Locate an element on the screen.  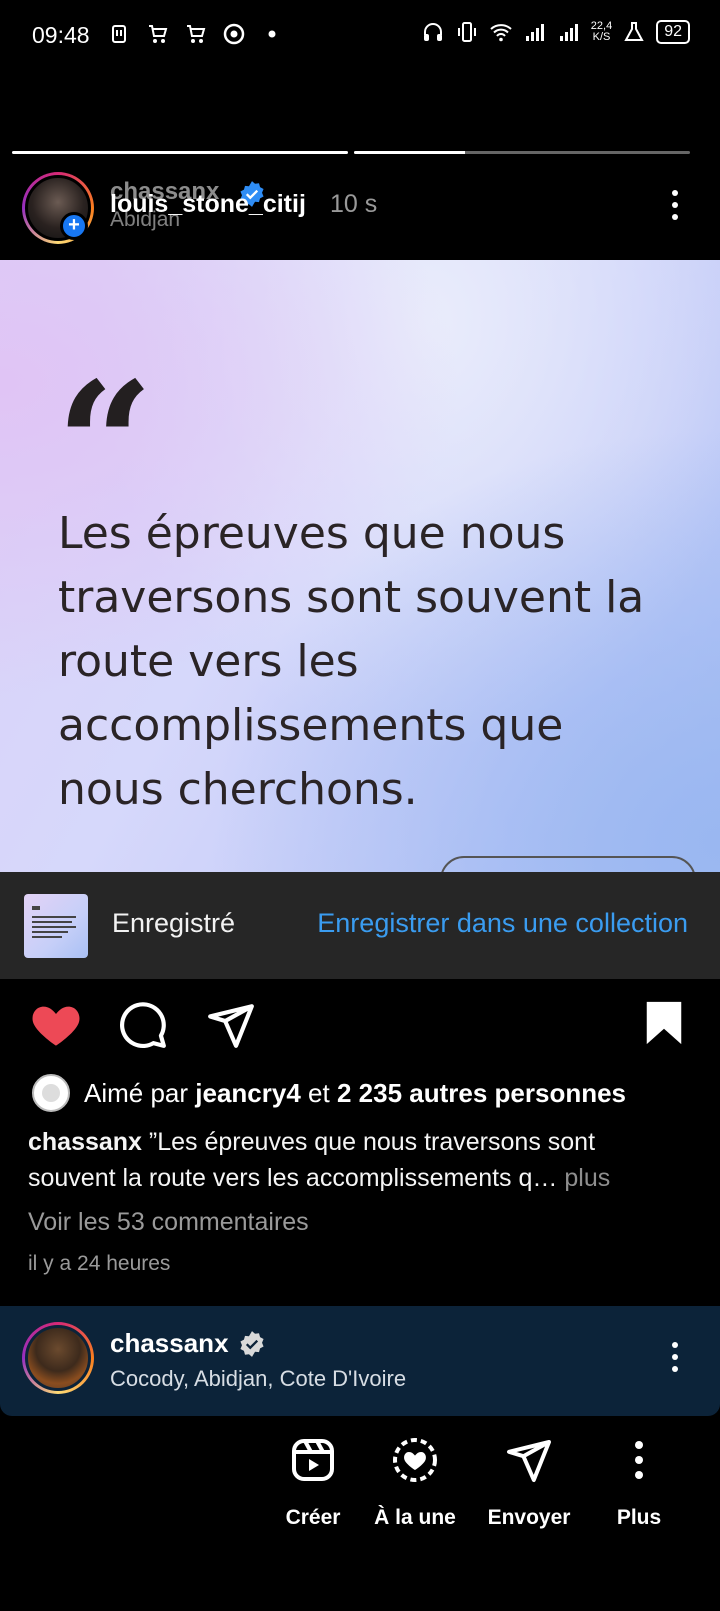
story-more-icon is located at coordinates (675, 205).